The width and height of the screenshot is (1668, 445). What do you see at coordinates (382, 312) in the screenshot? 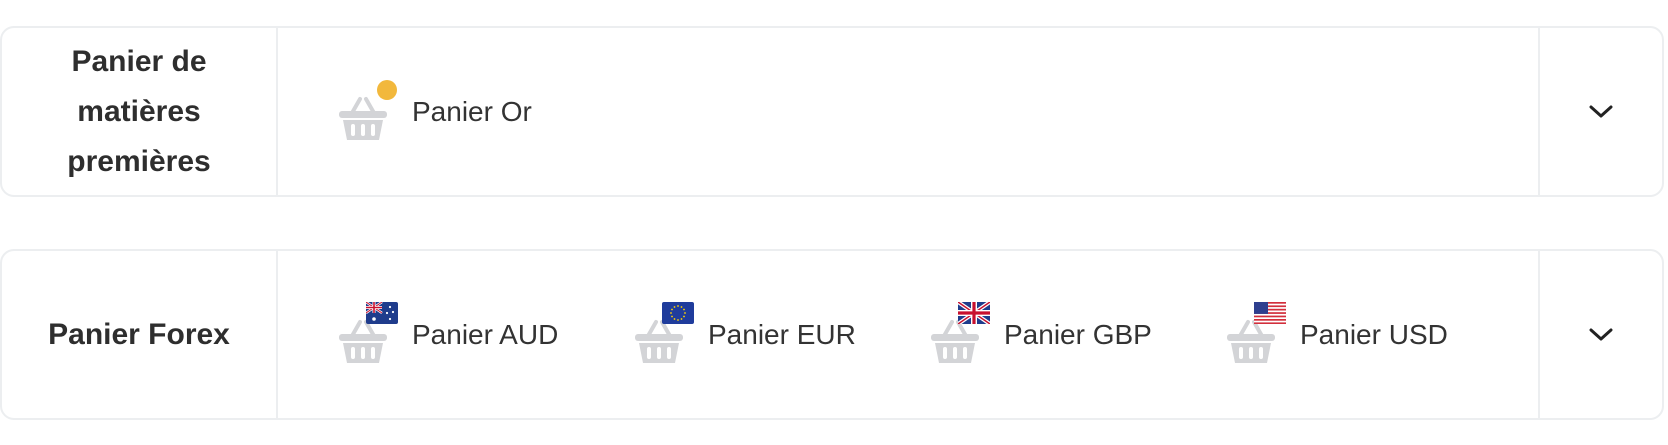
I see `australia-flag-icon` at bounding box center [382, 312].